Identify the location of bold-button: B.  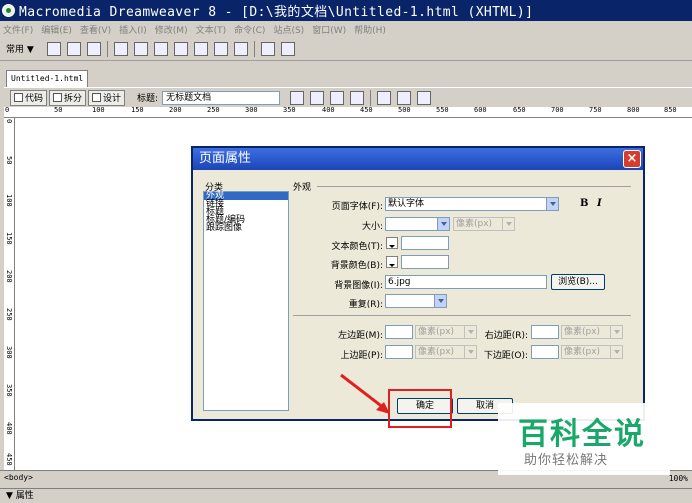
(584, 203).